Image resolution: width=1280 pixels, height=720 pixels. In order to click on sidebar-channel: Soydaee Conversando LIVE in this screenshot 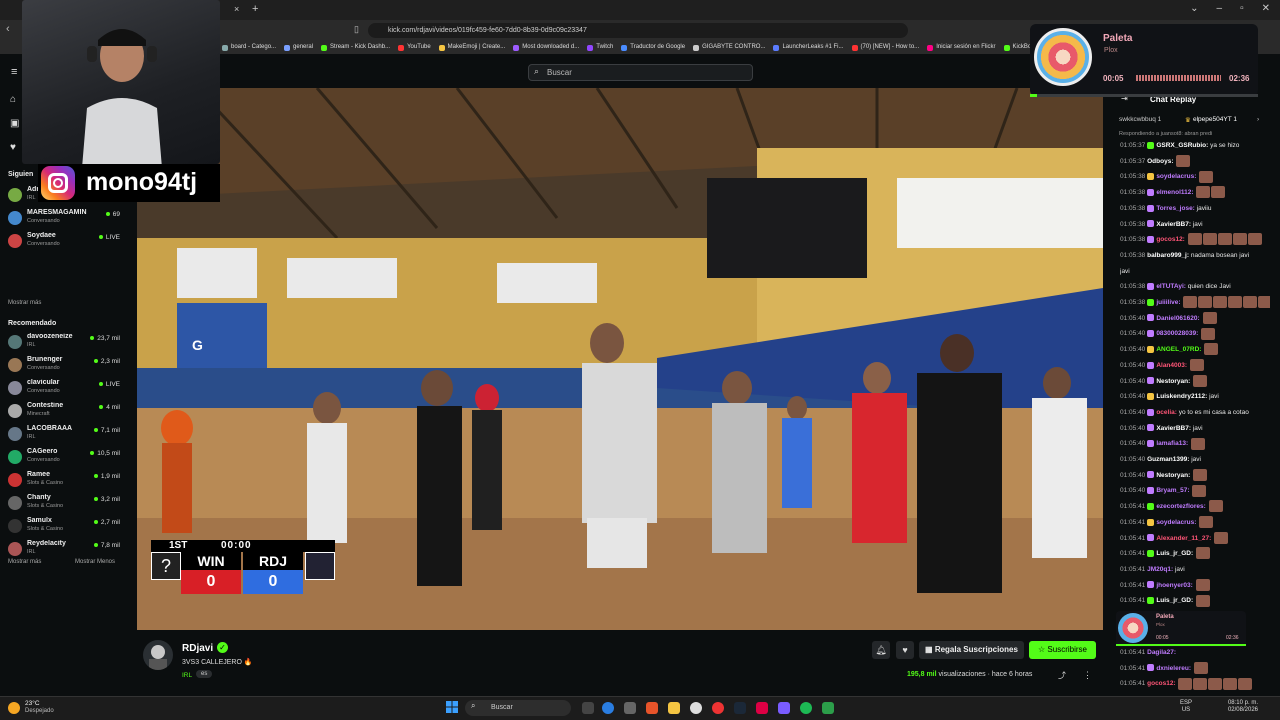, I will do `click(66, 243)`.